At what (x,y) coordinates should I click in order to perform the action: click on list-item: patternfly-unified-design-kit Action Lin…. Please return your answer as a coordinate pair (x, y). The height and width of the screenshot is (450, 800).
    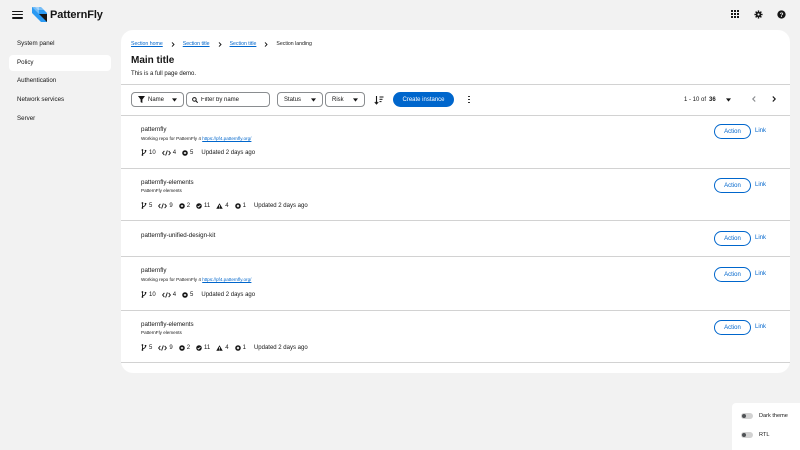
    Looking at the image, I should click on (455, 239).